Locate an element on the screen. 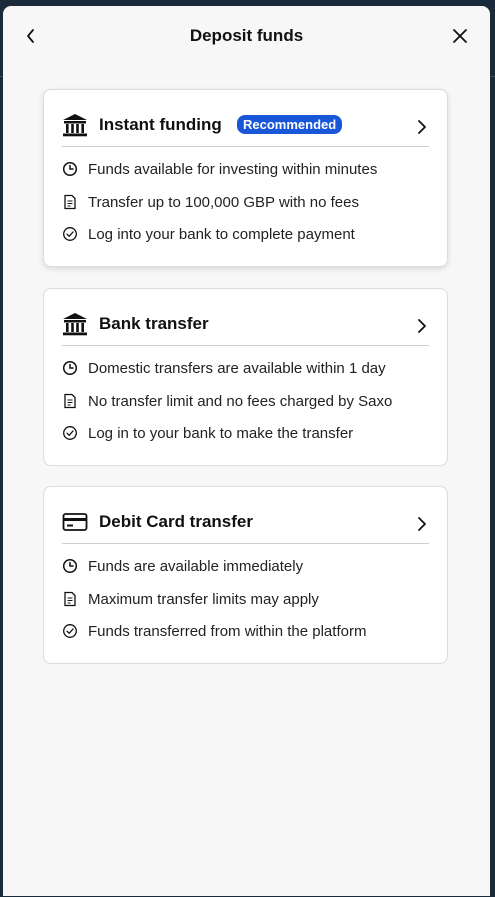  feature-item: Maximum transfer limits may apply is located at coordinates (249, 600).